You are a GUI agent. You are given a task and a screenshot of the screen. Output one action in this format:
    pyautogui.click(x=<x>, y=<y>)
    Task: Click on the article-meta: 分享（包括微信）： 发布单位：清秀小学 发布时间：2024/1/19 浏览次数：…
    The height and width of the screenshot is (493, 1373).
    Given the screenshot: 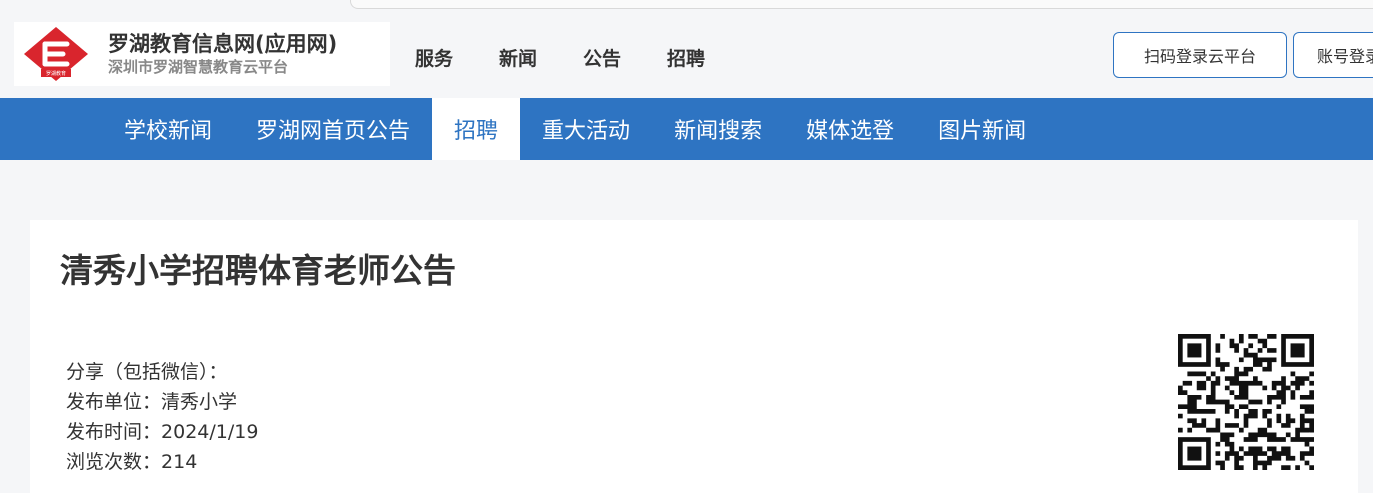 What is the action you would take?
    pyautogui.click(x=162, y=417)
    